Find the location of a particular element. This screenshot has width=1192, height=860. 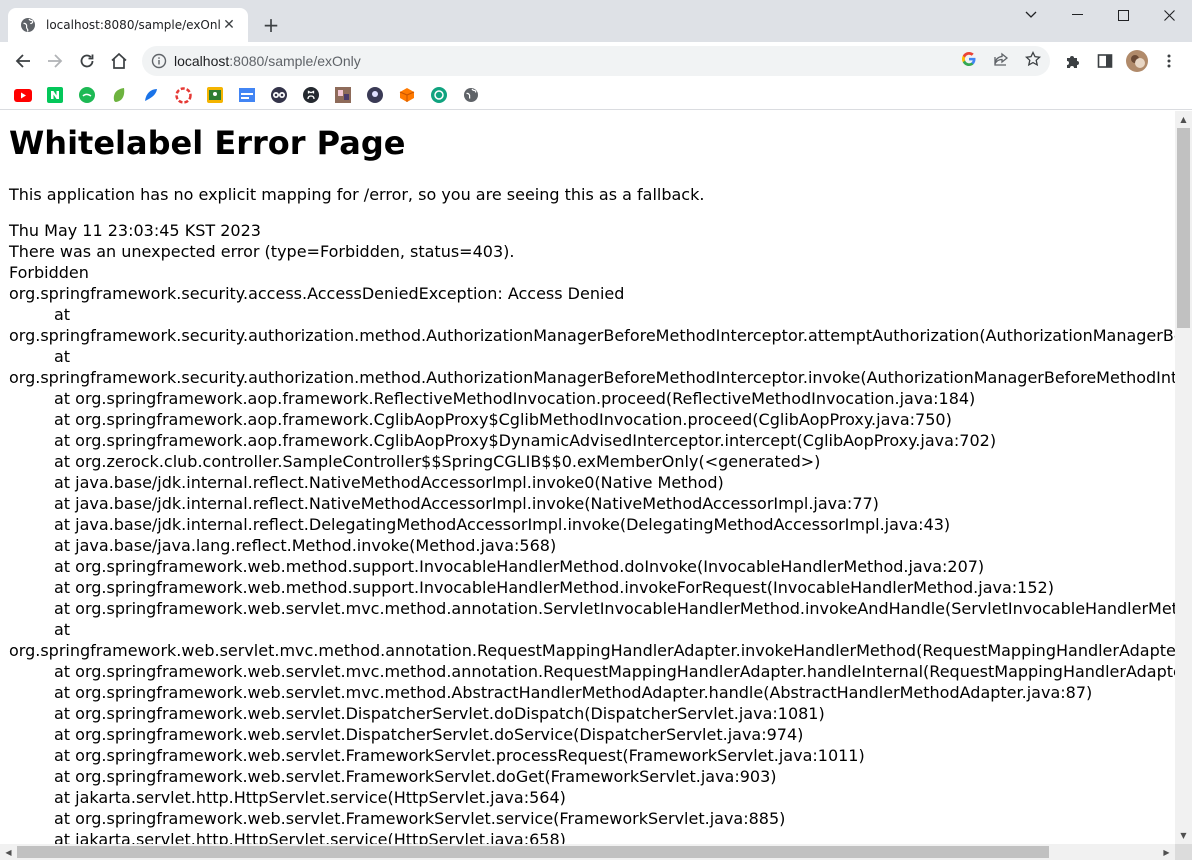

green-circle-icon is located at coordinates (87, 95).